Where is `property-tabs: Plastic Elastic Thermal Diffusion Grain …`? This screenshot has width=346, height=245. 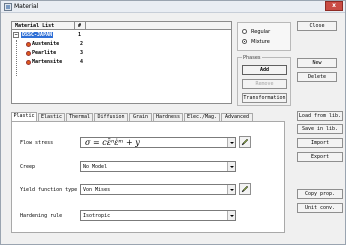
property-tabs: Plastic Elastic Thermal Diffusion Grain … is located at coordinates (142, 117).